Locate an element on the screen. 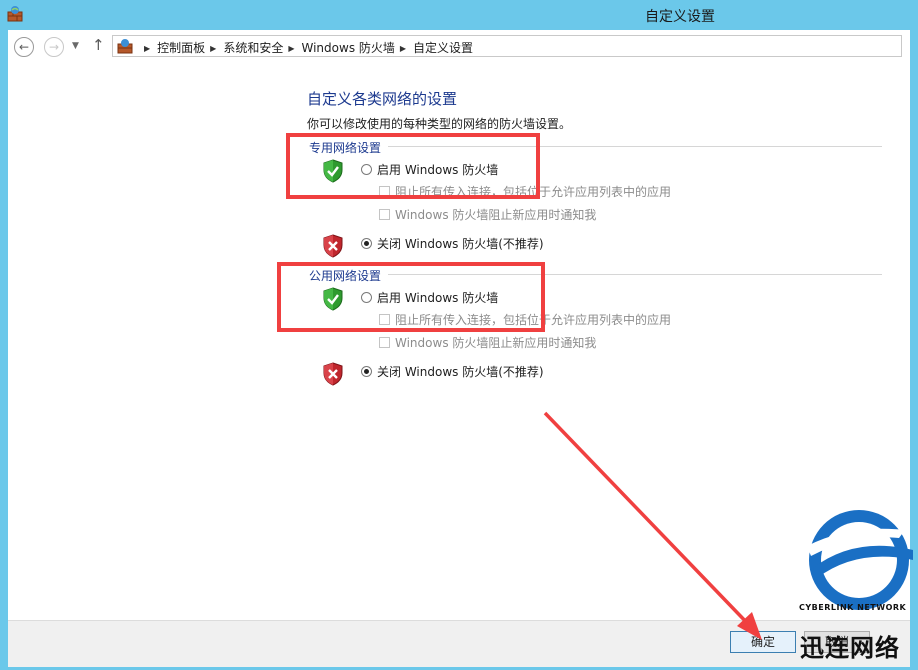 The width and height of the screenshot is (918, 670). watermark-brand: 迅连网络 is located at coordinates (850, 648).